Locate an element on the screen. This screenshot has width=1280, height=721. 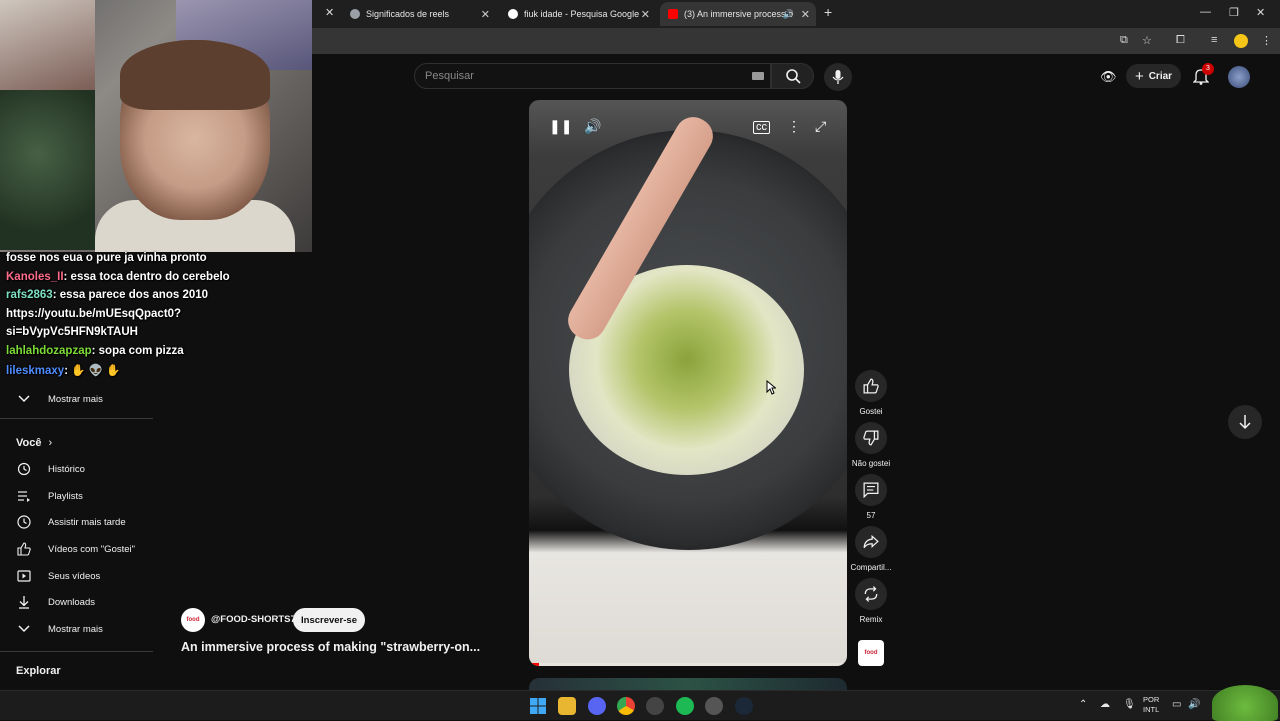
sidebar-item-liked-videos: Vídeos com "Gostei" is located at coordinates (75, 549).